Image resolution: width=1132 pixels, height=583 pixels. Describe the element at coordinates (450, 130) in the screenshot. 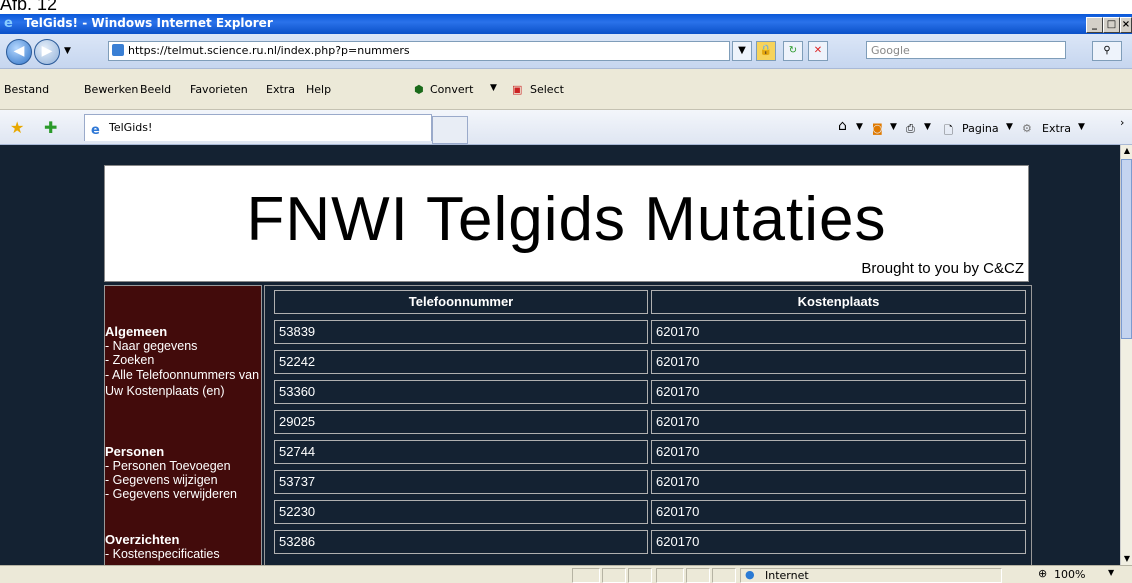

I see `new-tab-button` at that location.